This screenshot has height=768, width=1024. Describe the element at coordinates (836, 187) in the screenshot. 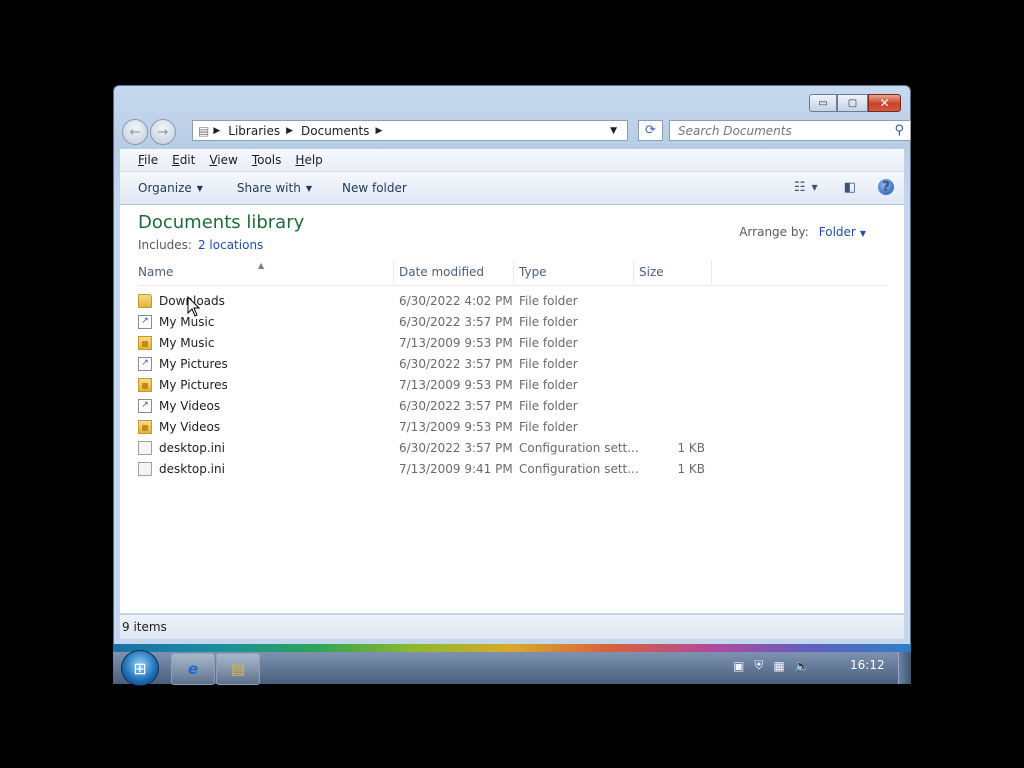

I see `view-controls: ☷ ▼ ◧ ?` at that location.